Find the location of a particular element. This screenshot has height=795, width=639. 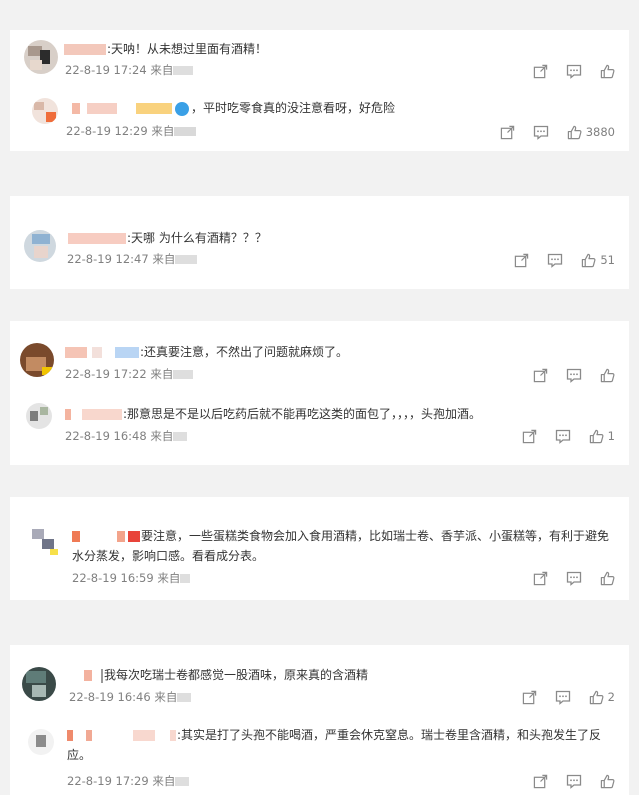

comment-content: :其实是打了头孢不能喝酒，严重会休克窒息。瑞士卷里含酒精，和头孢发生了反 is located at coordinates (389, 735).